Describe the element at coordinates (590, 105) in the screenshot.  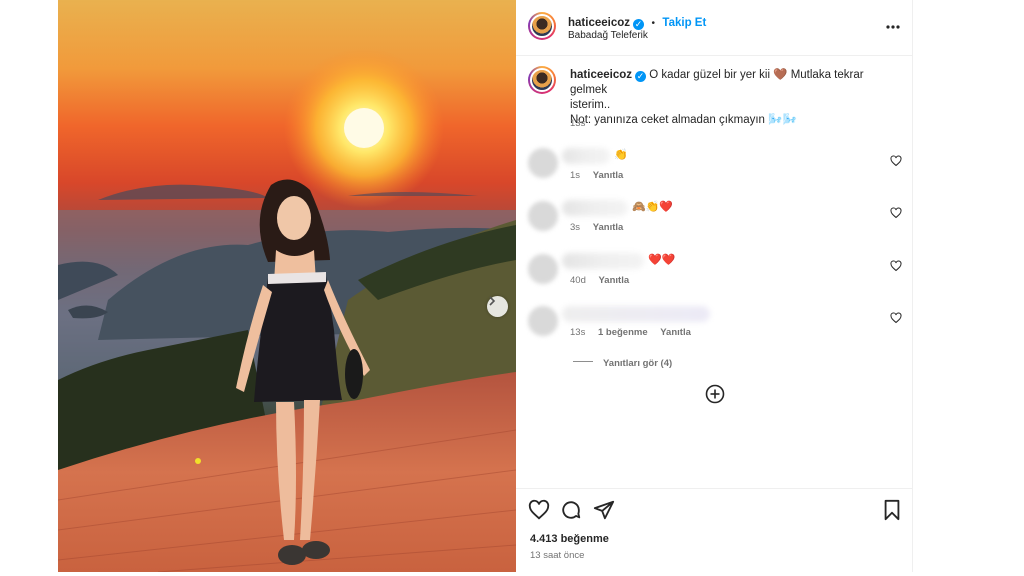
I see `caption-line-2: isterim..` at that location.